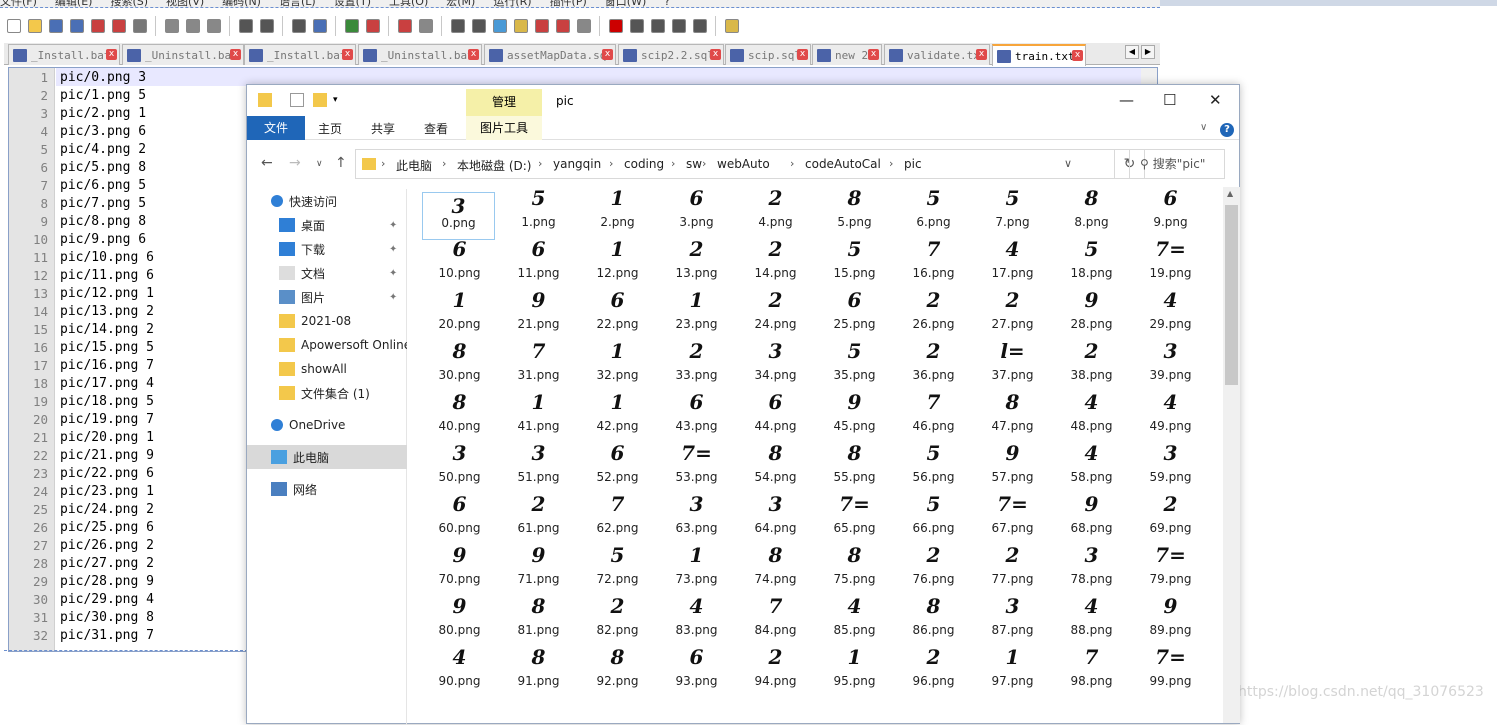 This screenshot has width=1497, height=725. Describe the element at coordinates (1091, 261) in the screenshot. I see `file-item: 5 18.png` at that location.